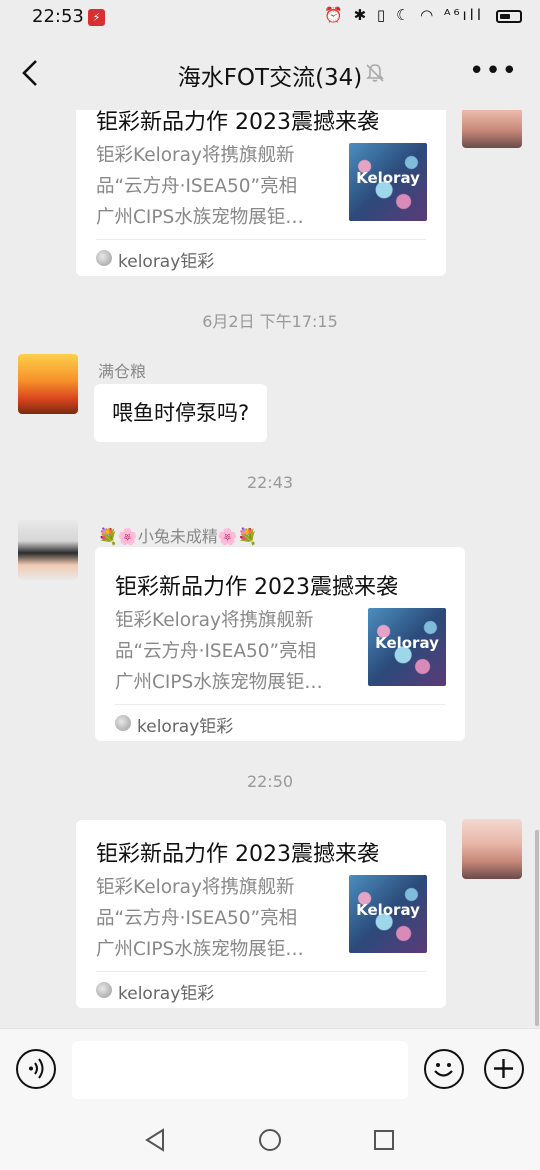 The width and height of the screenshot is (540, 1170). I want to click on chat-title: 海水FOT交流(34), so click(270, 78).